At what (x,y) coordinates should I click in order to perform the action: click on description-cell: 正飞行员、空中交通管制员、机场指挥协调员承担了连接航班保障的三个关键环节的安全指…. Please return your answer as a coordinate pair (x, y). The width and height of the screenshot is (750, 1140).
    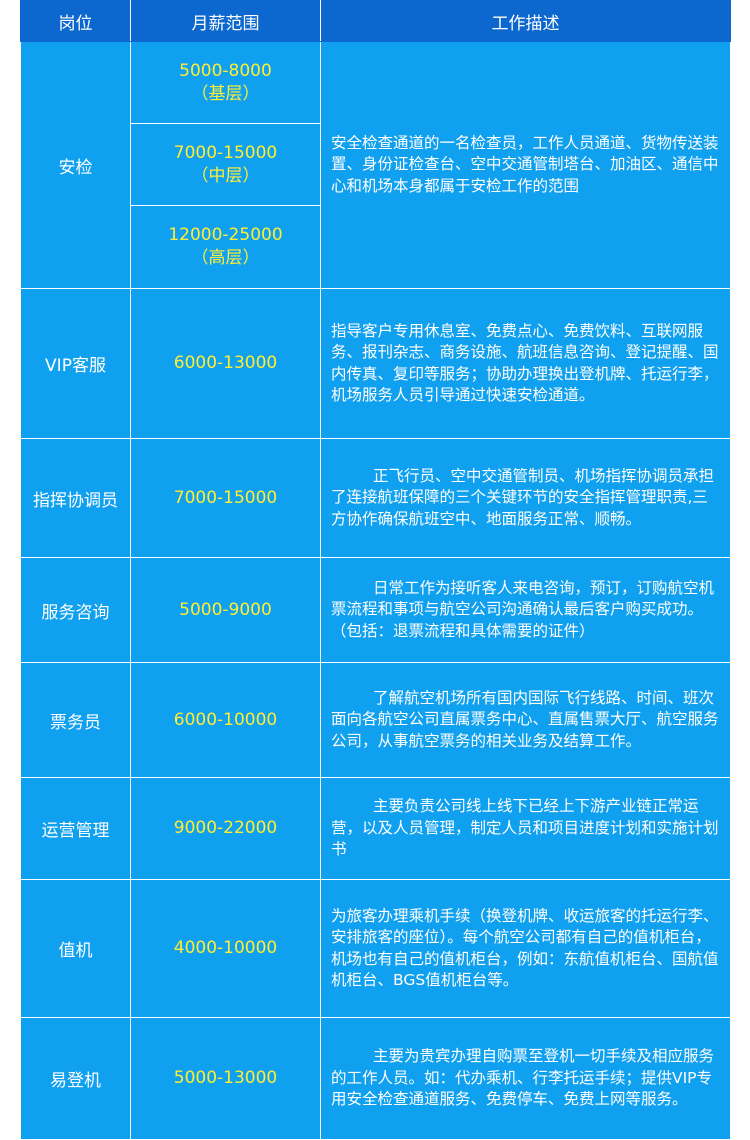
    Looking at the image, I should click on (525, 498).